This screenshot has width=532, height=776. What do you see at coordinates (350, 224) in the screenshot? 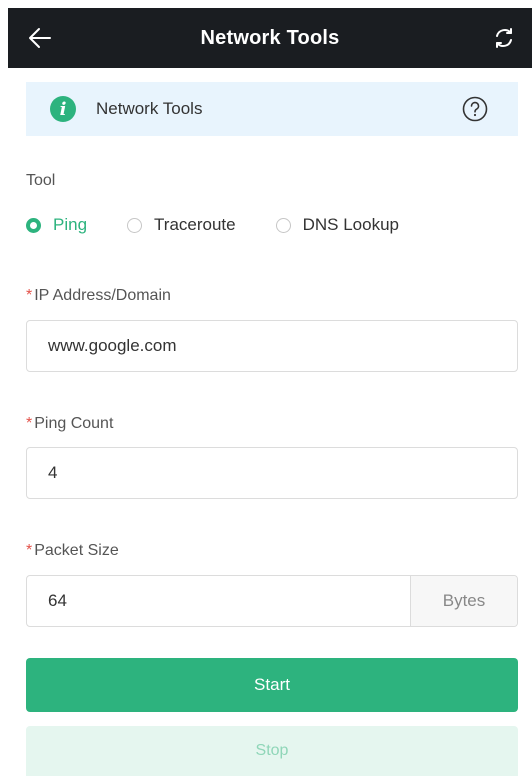
I see `radio-dns-lookup-label: DNS Lookup` at bounding box center [350, 224].